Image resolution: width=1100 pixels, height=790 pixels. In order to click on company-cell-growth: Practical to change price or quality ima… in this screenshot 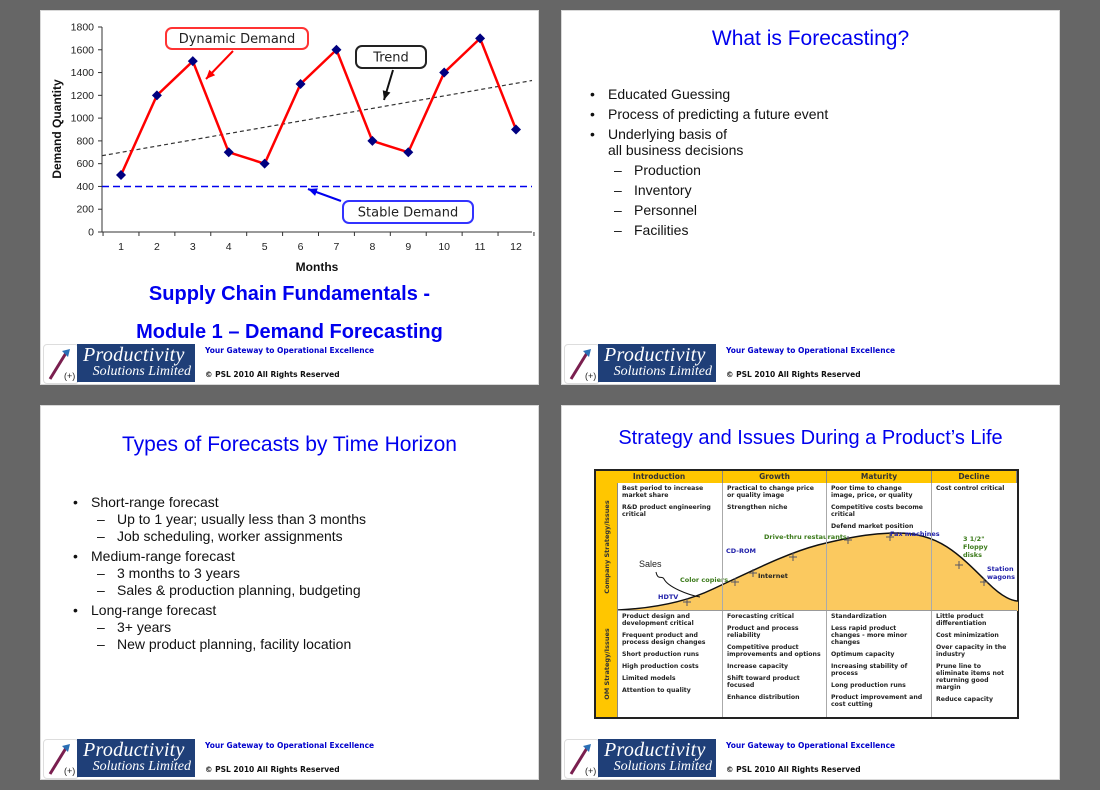, I will do `click(775, 547)`.